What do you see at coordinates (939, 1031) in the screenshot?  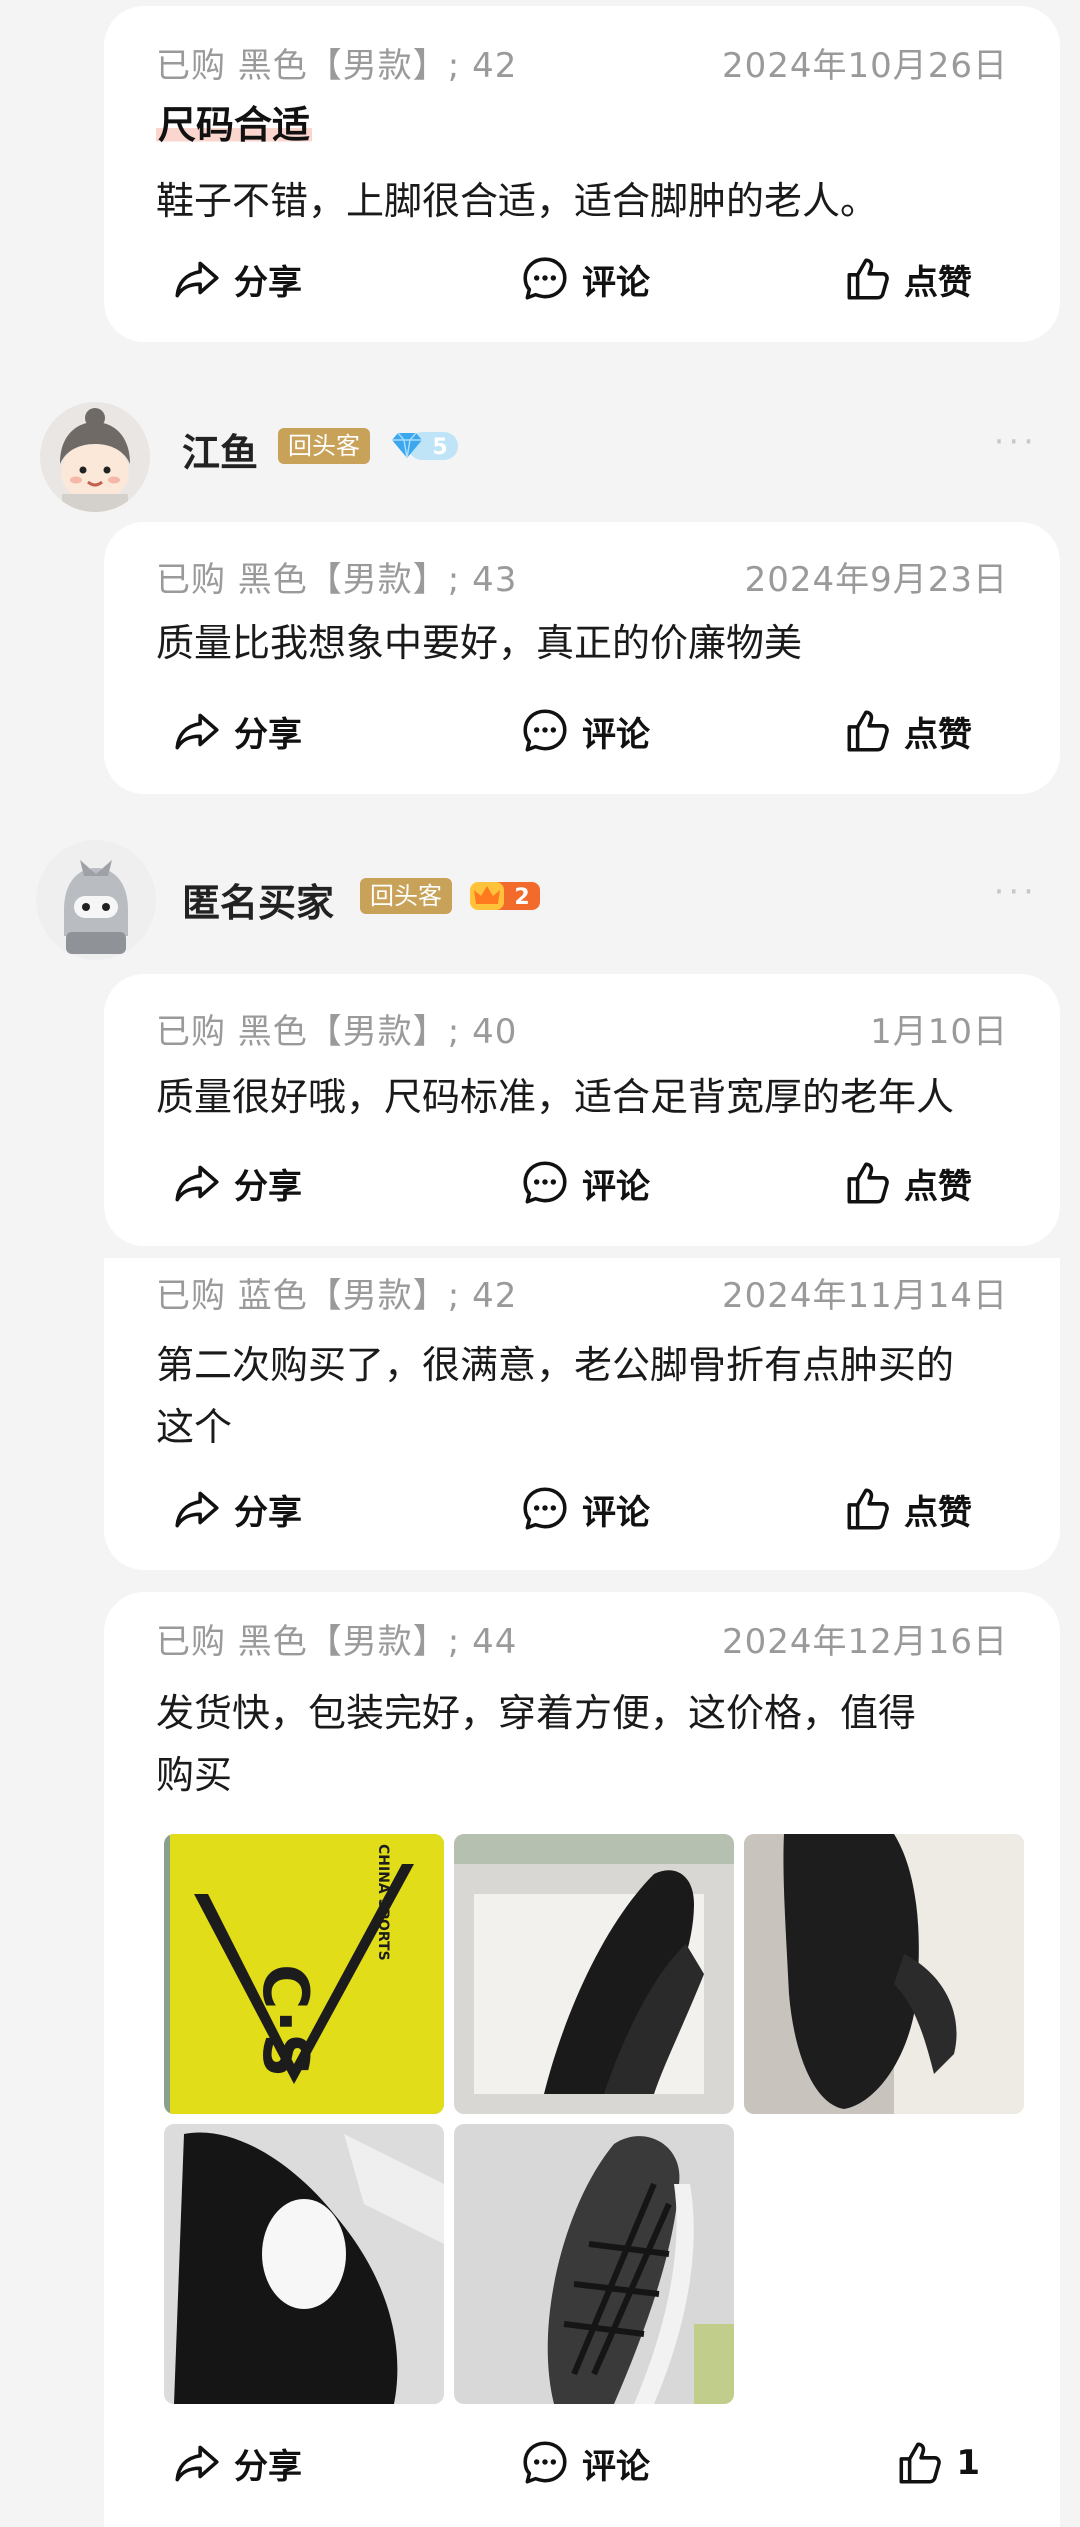 I see `review-date: 1月10日` at bounding box center [939, 1031].